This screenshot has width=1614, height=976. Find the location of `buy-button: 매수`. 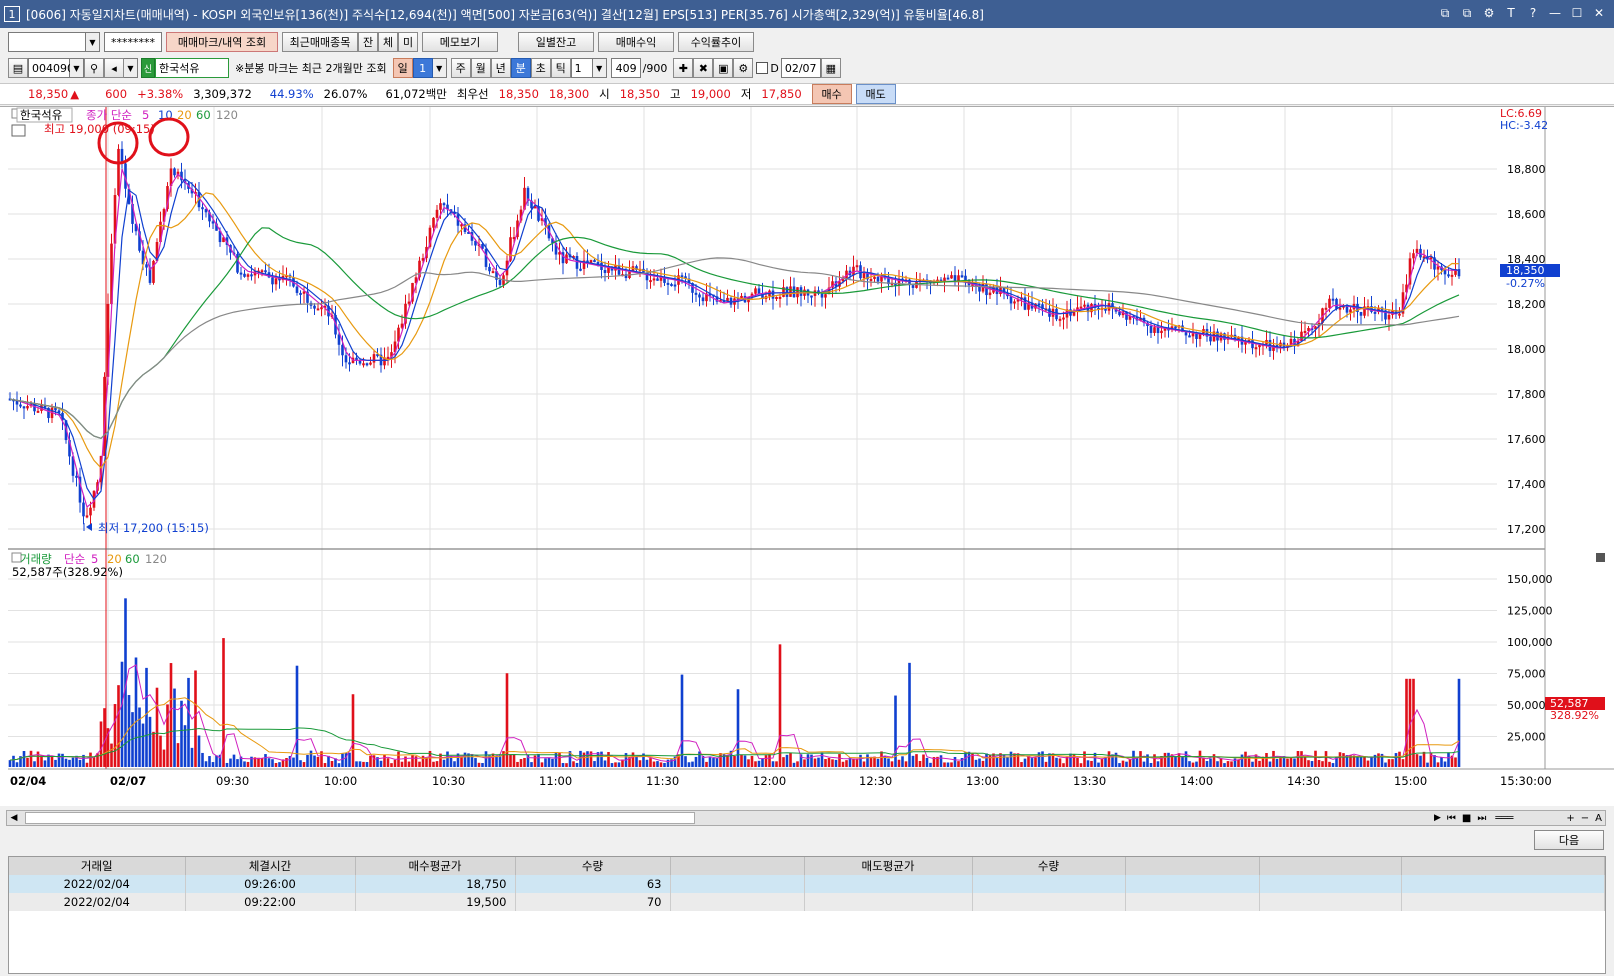

buy-button: 매수 is located at coordinates (831, 94).